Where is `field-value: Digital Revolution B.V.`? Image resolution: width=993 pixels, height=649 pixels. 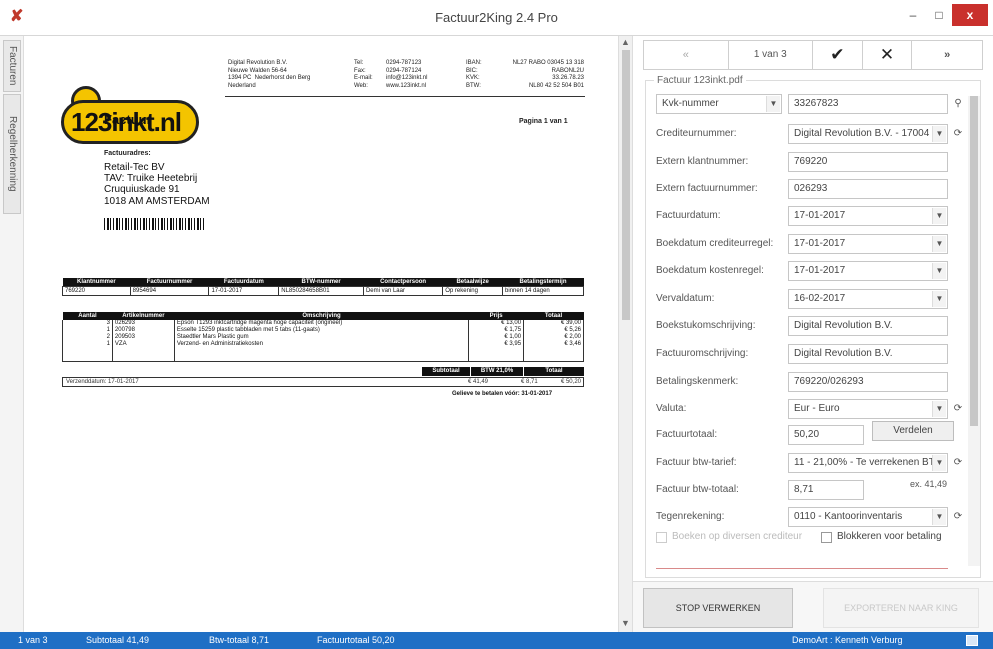
field-value: Digital Revolution B.V. is located at coordinates (843, 325).